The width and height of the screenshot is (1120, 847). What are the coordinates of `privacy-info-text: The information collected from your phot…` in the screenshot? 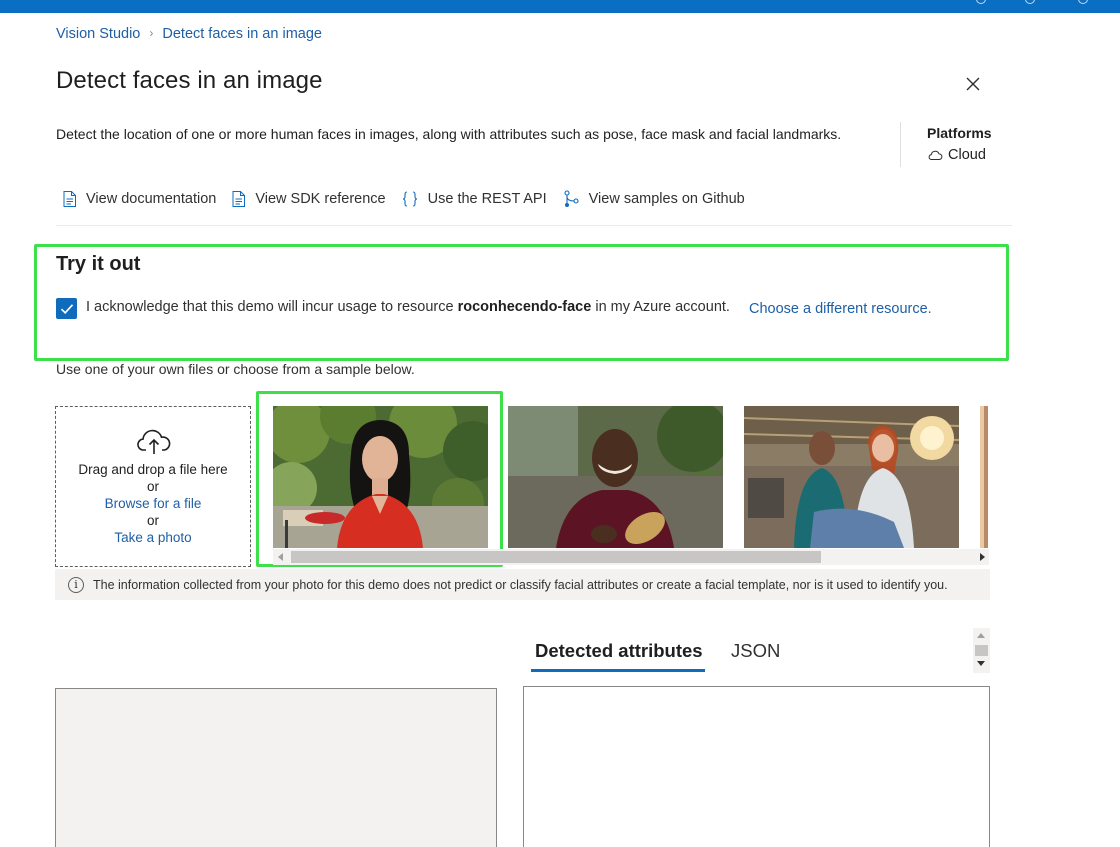 It's located at (520, 584).